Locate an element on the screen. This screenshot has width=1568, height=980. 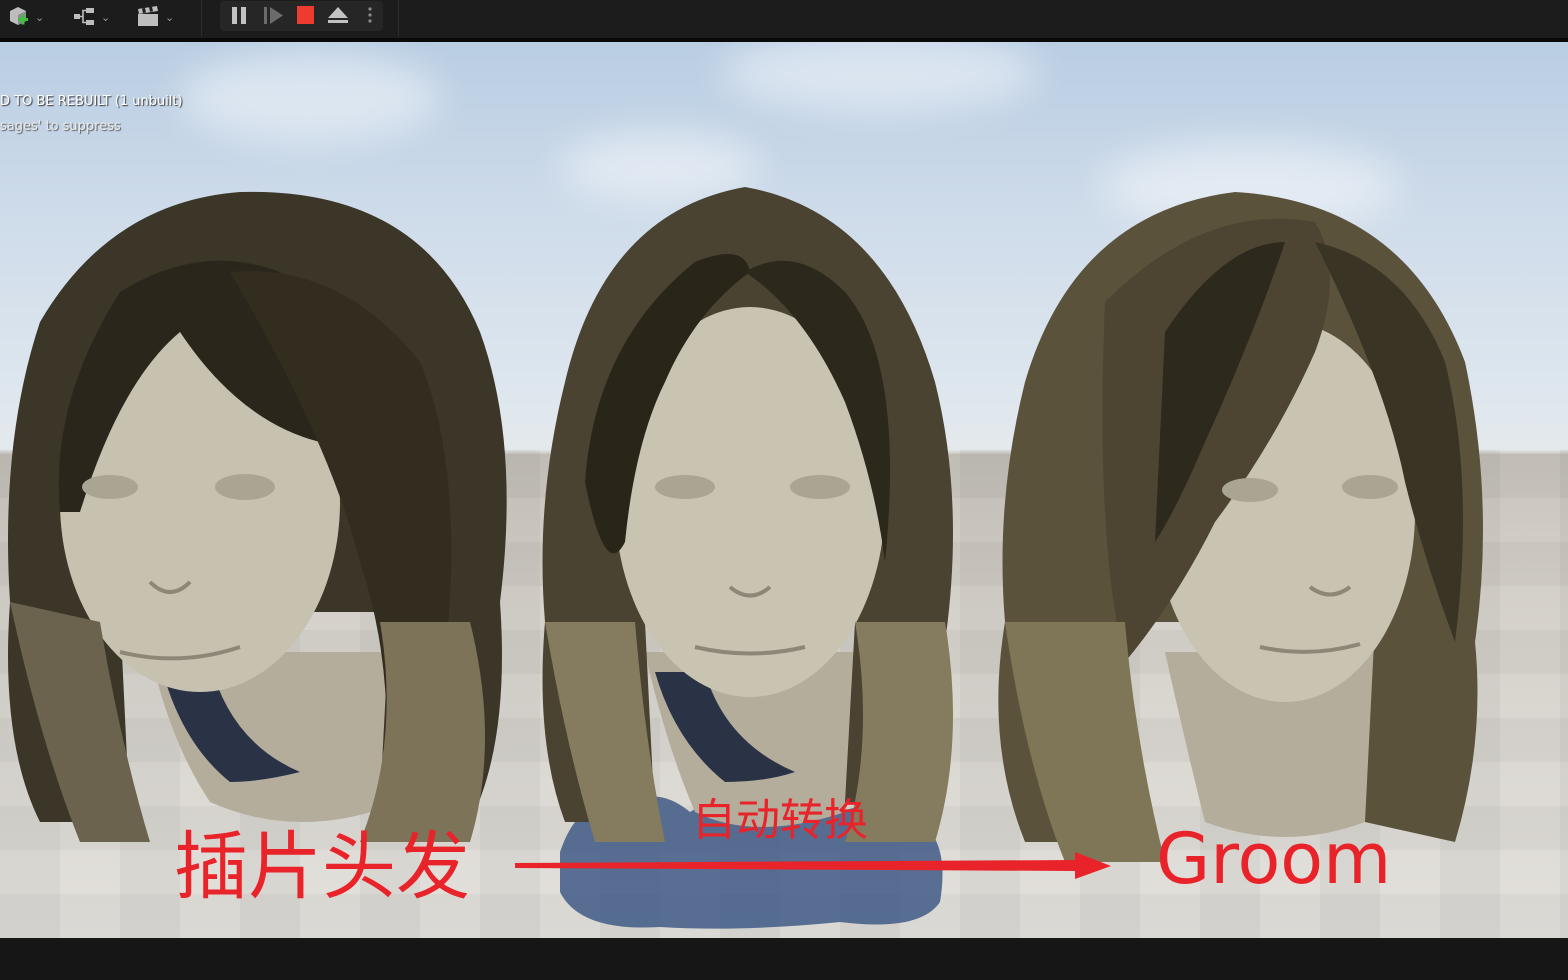
play-controls-icons is located at coordinates (302, 15).